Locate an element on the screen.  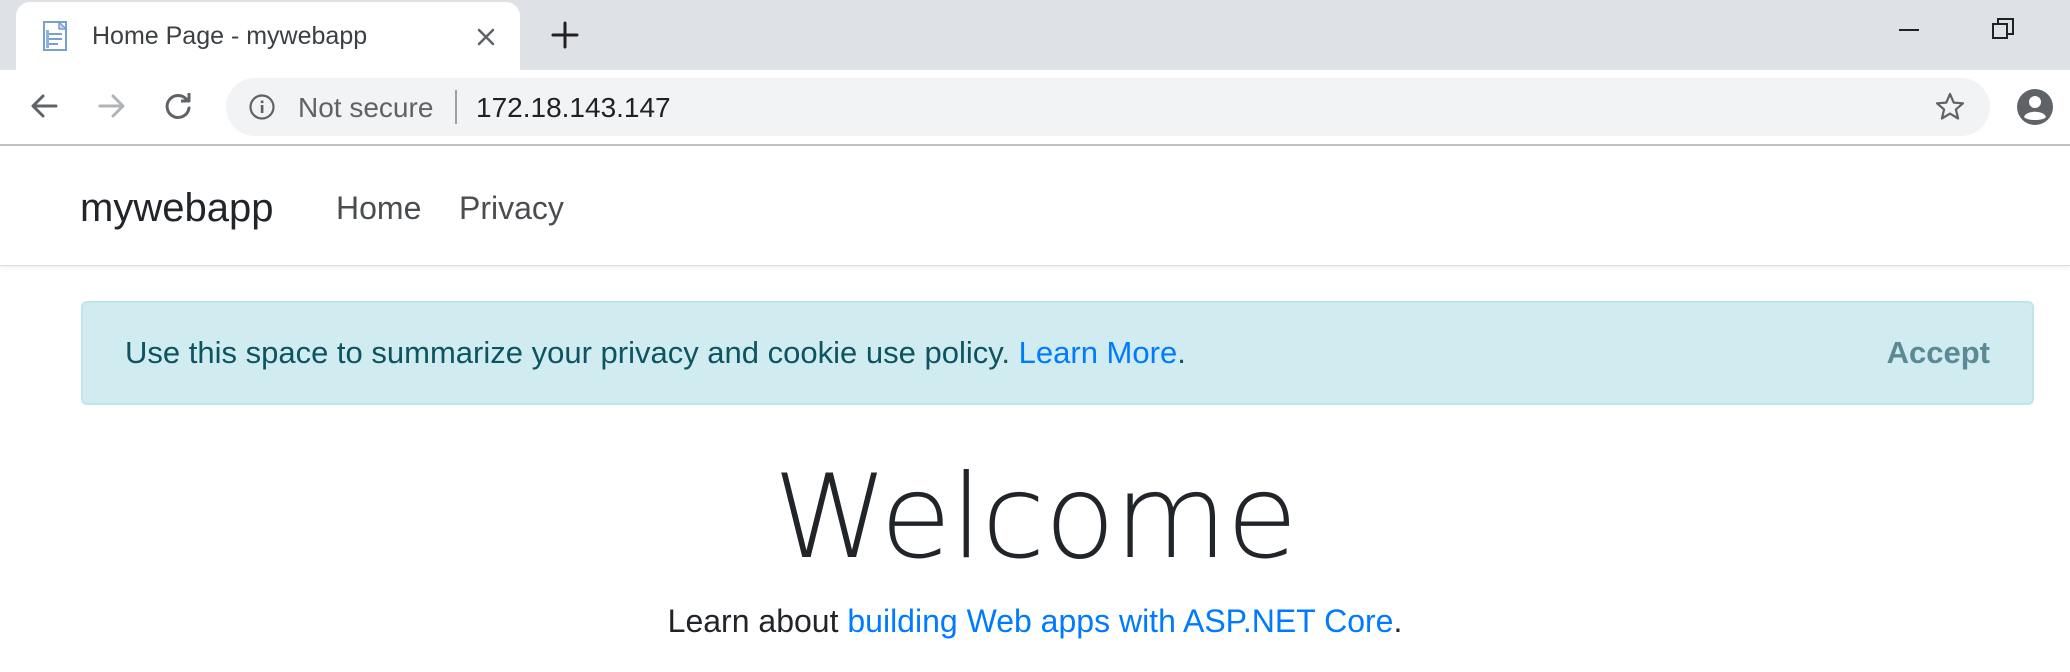
page-title: Welcome is located at coordinates (1035, 517).